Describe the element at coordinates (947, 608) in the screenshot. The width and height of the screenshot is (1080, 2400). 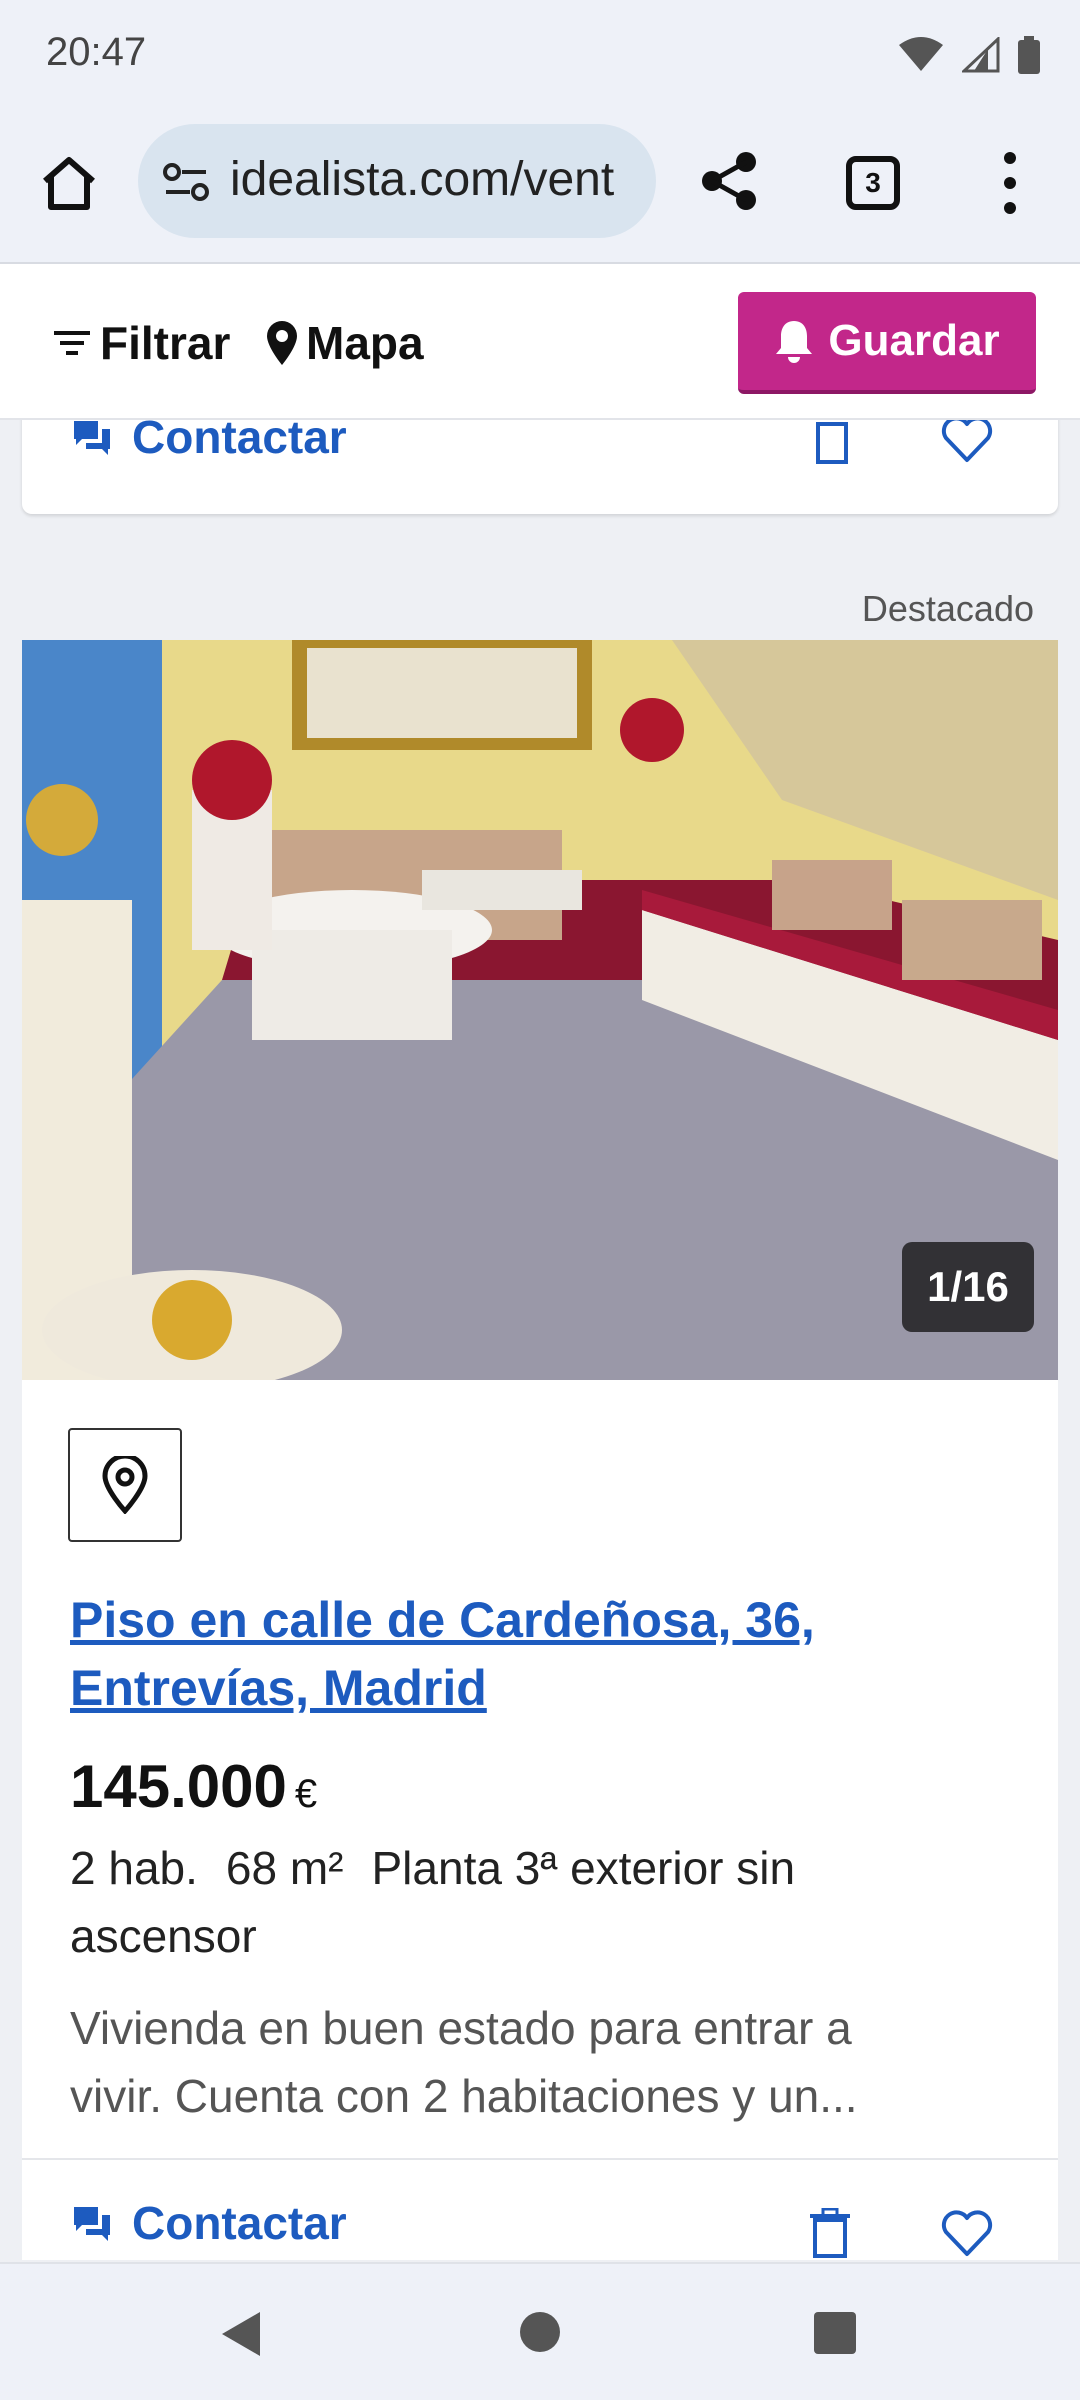
I see `featured-badge: Destacado` at that location.